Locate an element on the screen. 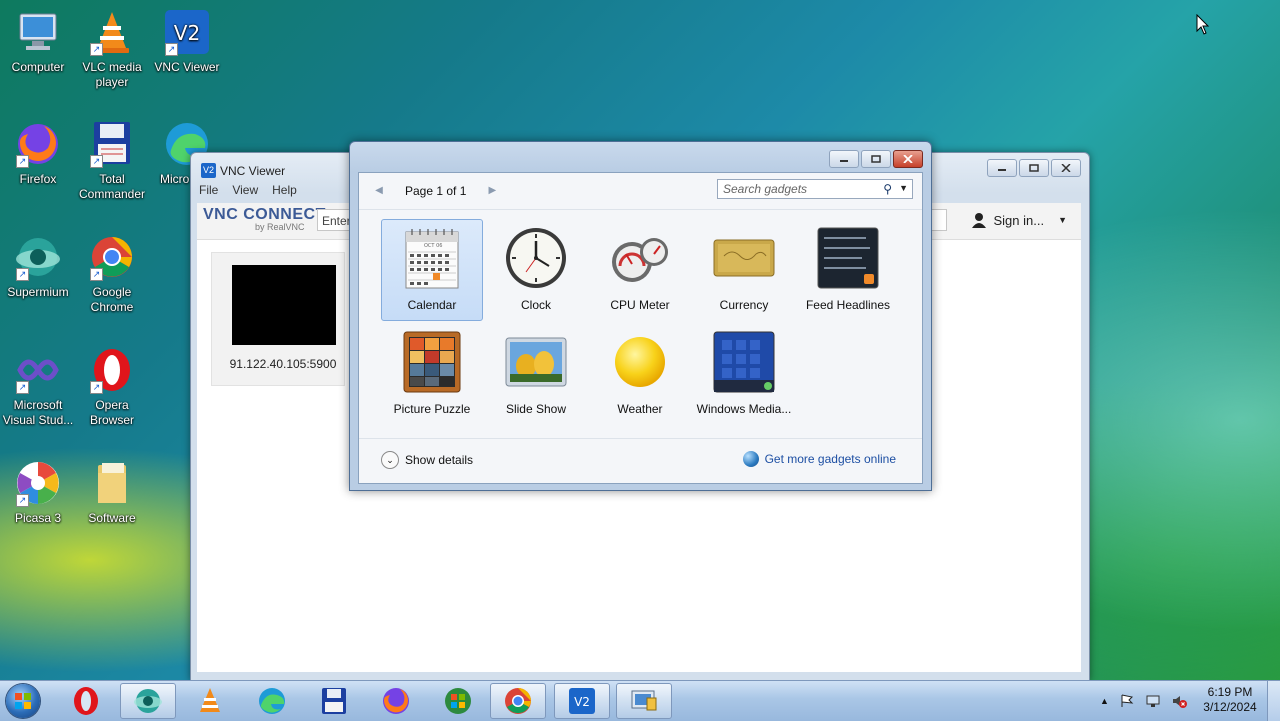  pager: ◀ Page 1 of 1 ▶ is located at coordinates (435, 191).